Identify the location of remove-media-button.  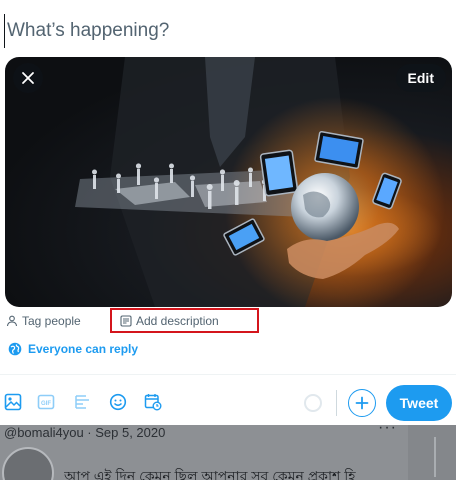
(28, 78).